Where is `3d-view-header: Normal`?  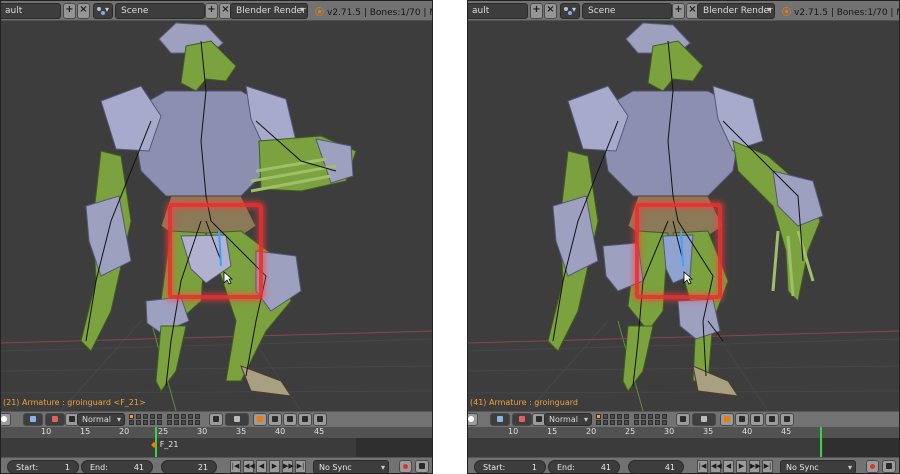 3d-view-header: Normal is located at coordinates (216, 419).